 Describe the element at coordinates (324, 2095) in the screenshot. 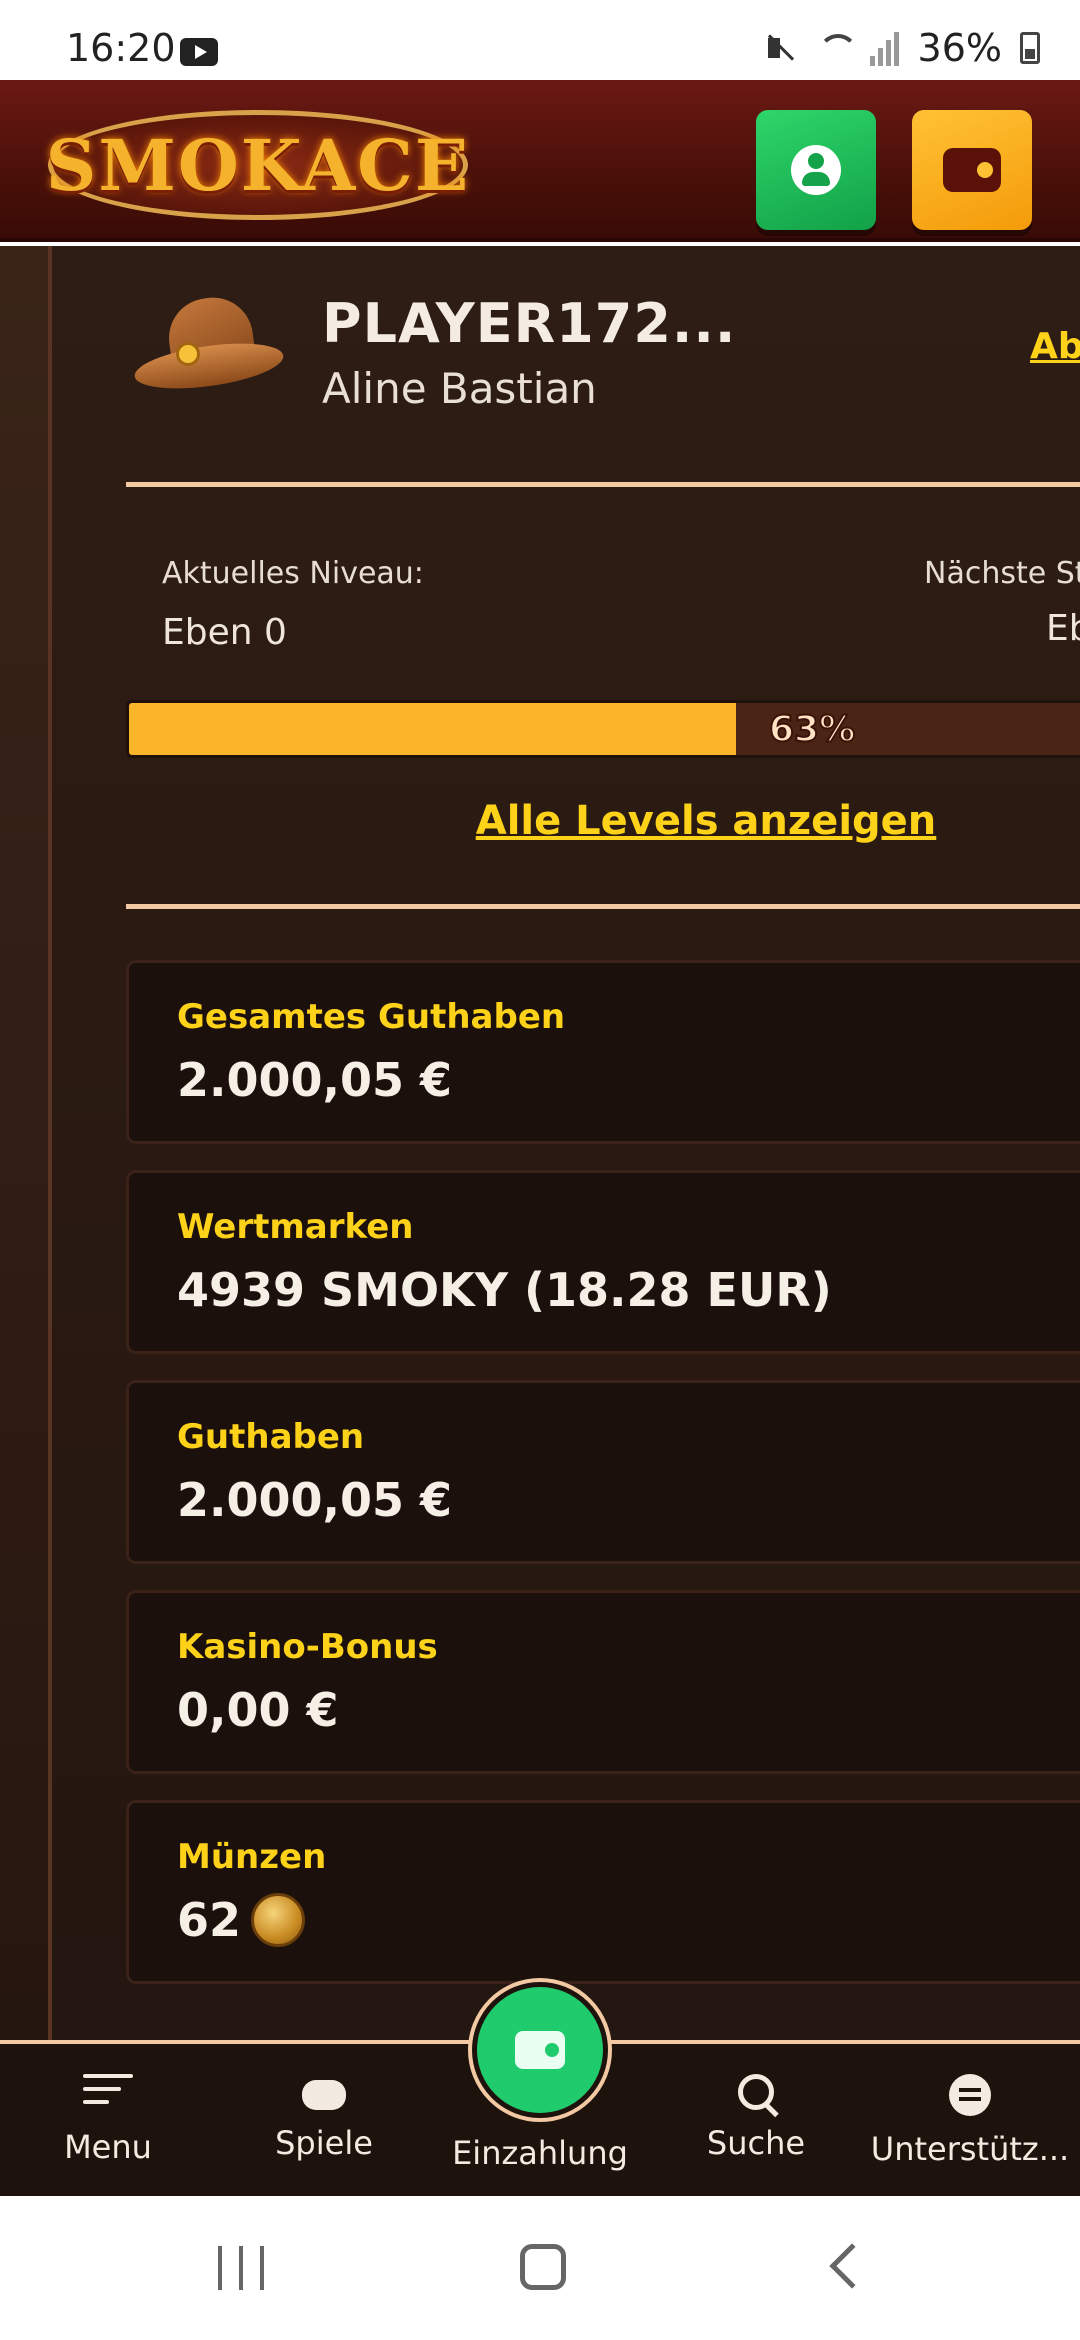

I see `gamepad-icon` at that location.